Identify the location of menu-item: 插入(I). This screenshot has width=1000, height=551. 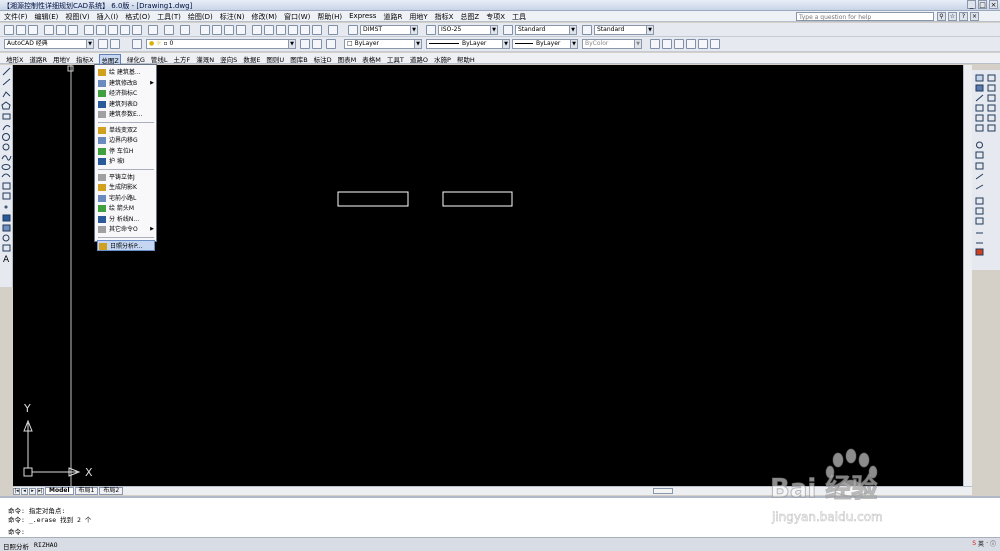
(108, 17).